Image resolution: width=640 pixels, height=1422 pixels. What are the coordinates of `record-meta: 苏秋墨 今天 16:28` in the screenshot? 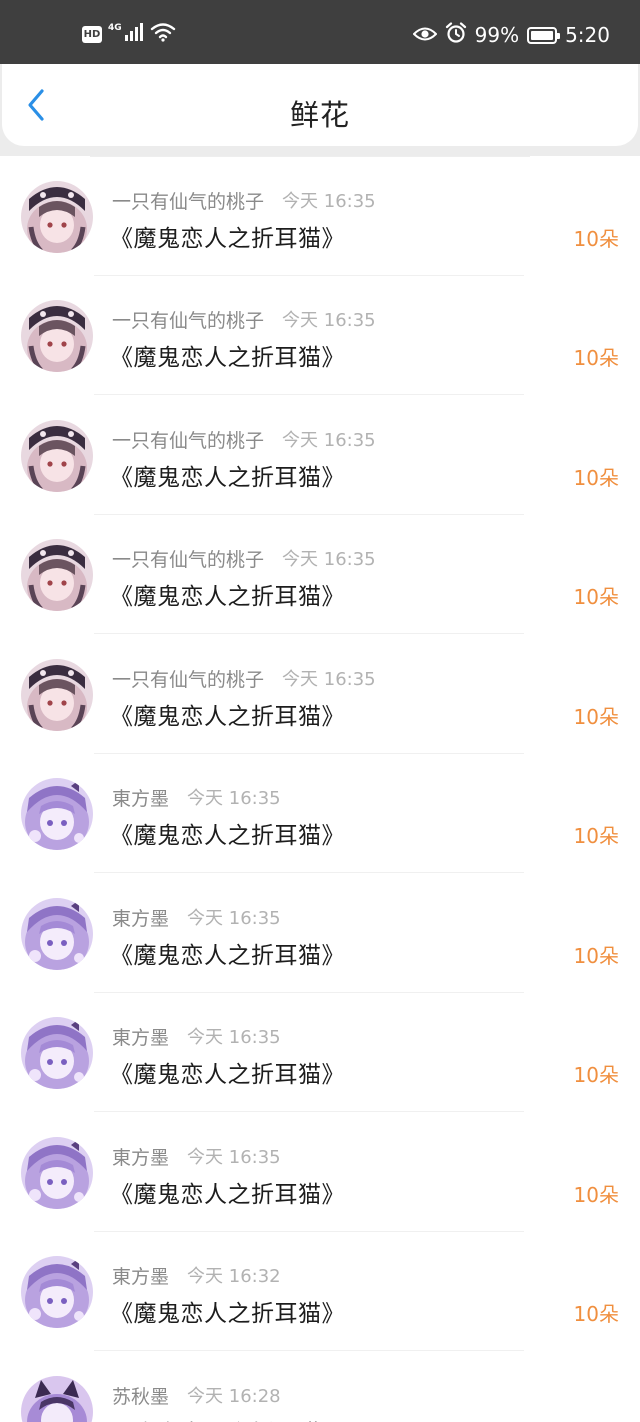 It's located at (196, 1395).